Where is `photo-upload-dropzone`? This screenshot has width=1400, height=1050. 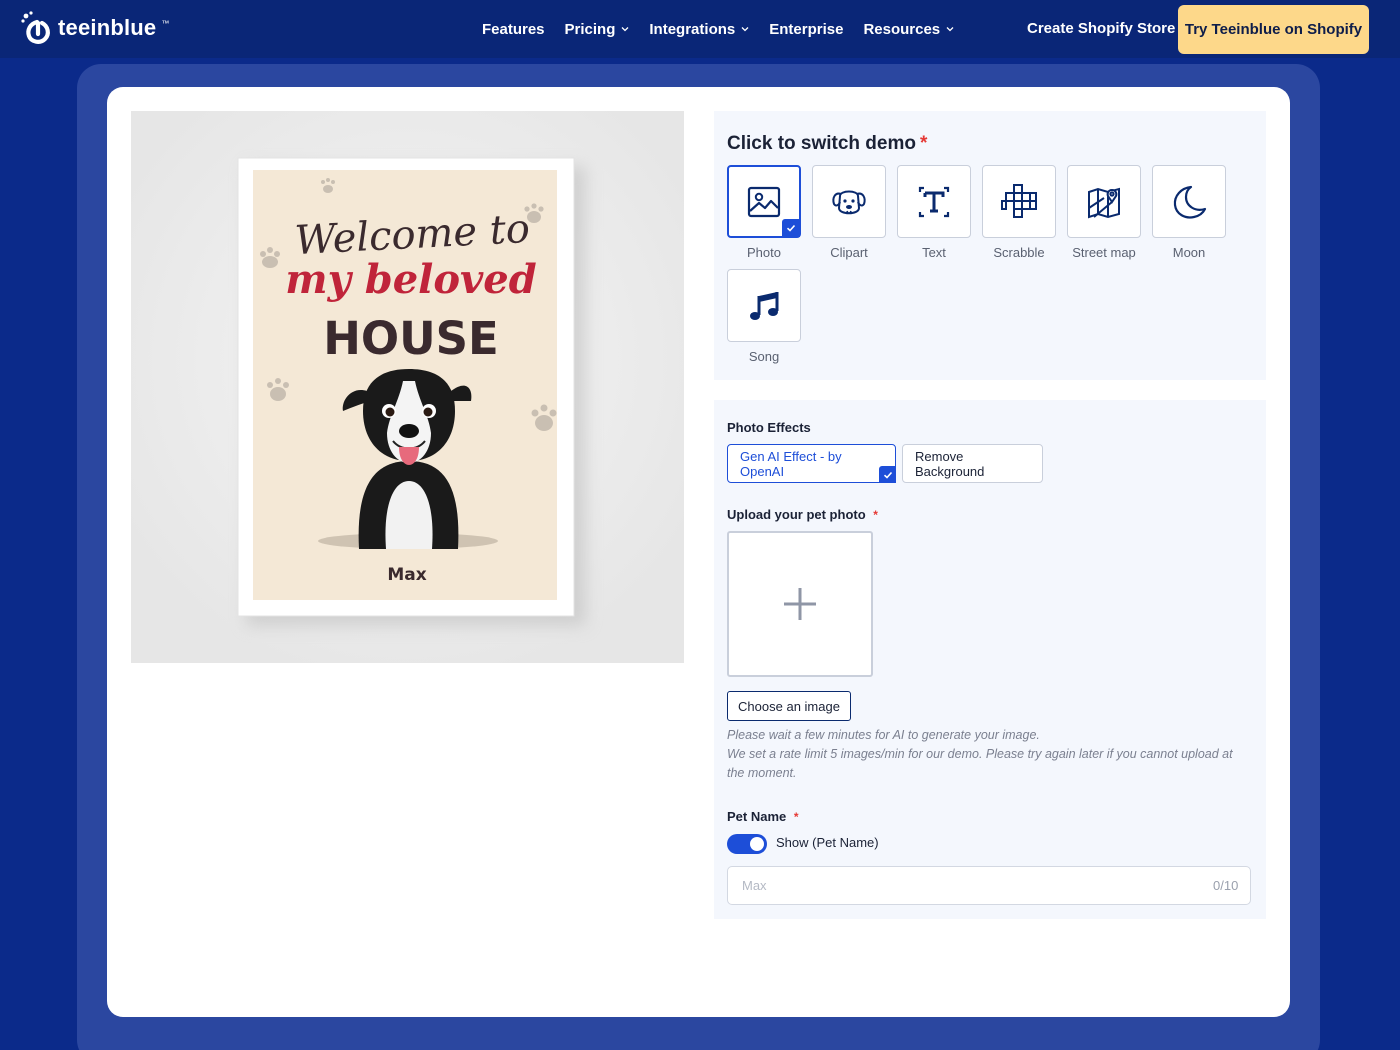 photo-upload-dropzone is located at coordinates (800, 604).